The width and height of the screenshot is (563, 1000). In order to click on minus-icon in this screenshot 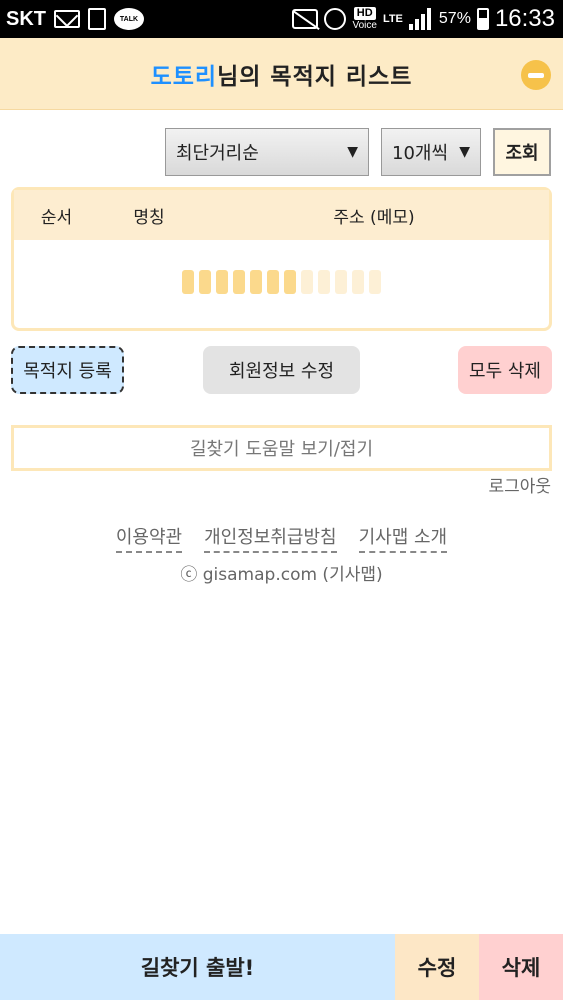, I will do `click(536, 75)`.